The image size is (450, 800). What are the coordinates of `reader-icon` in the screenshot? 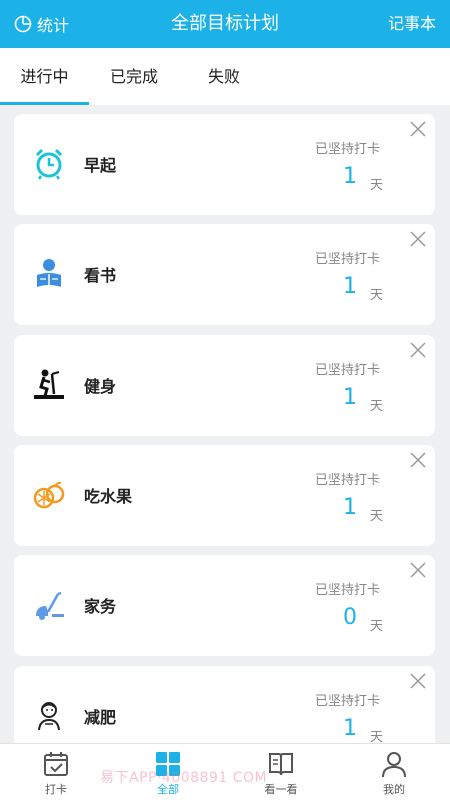 It's located at (49, 274).